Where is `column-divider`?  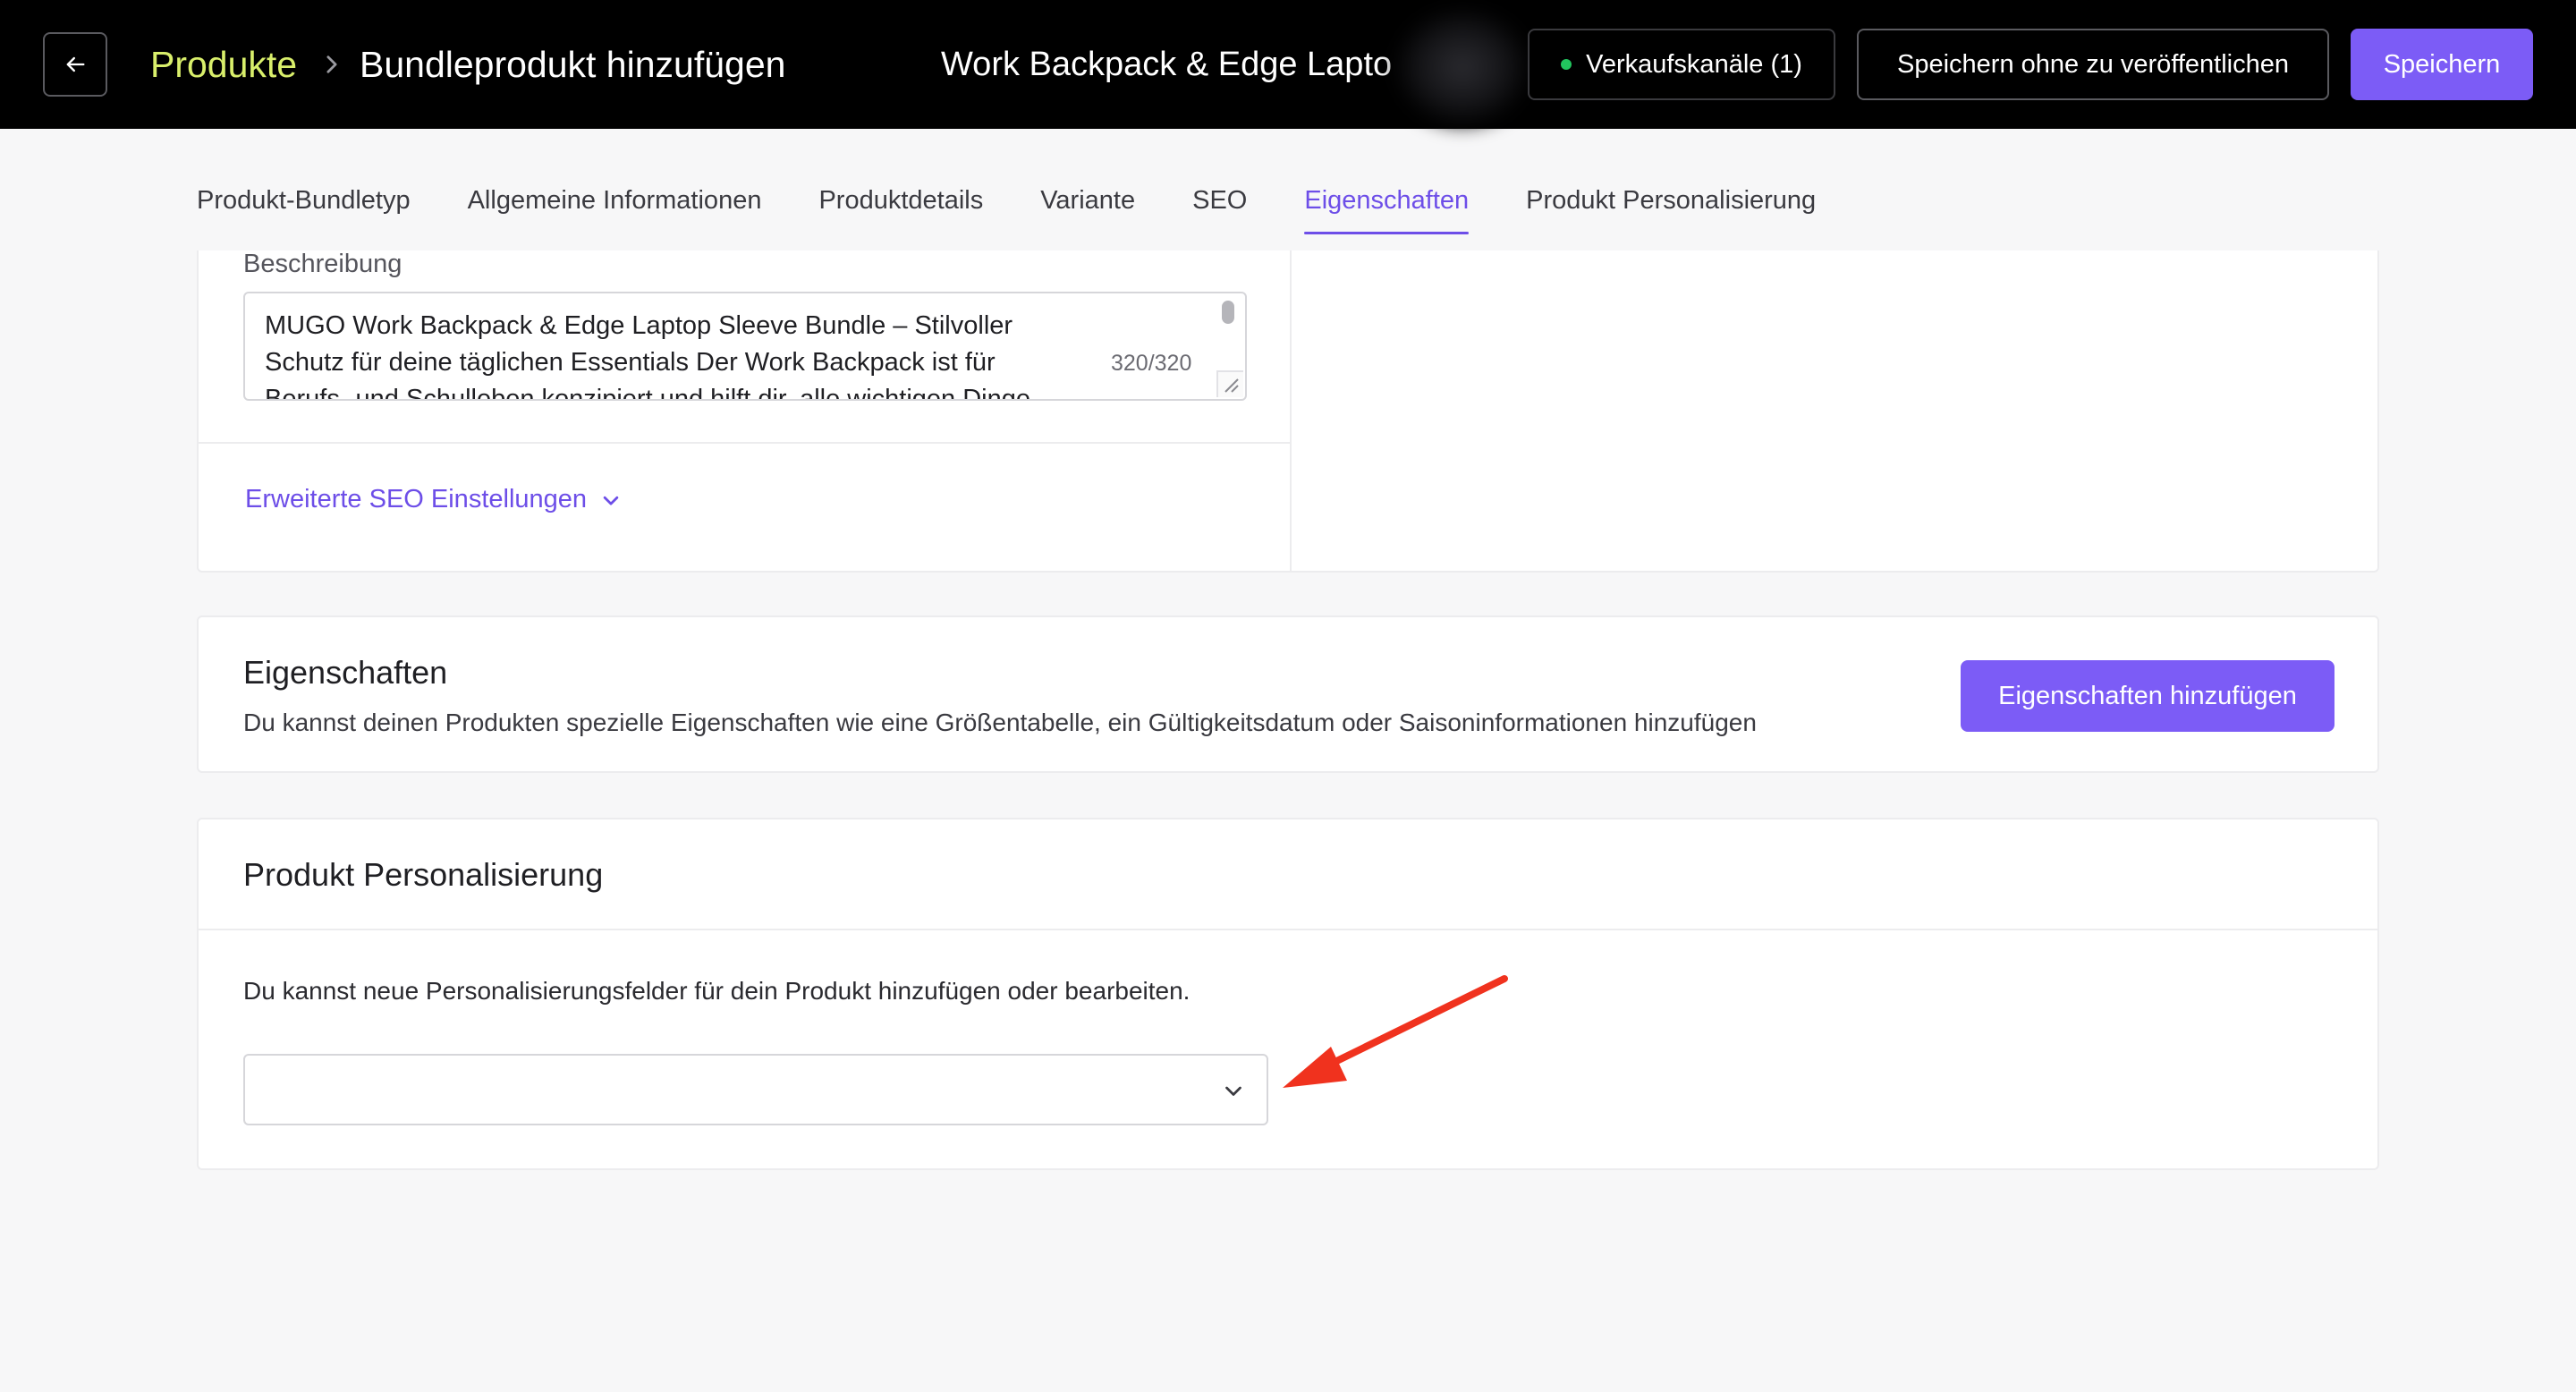
column-divider is located at coordinates (1291, 410).